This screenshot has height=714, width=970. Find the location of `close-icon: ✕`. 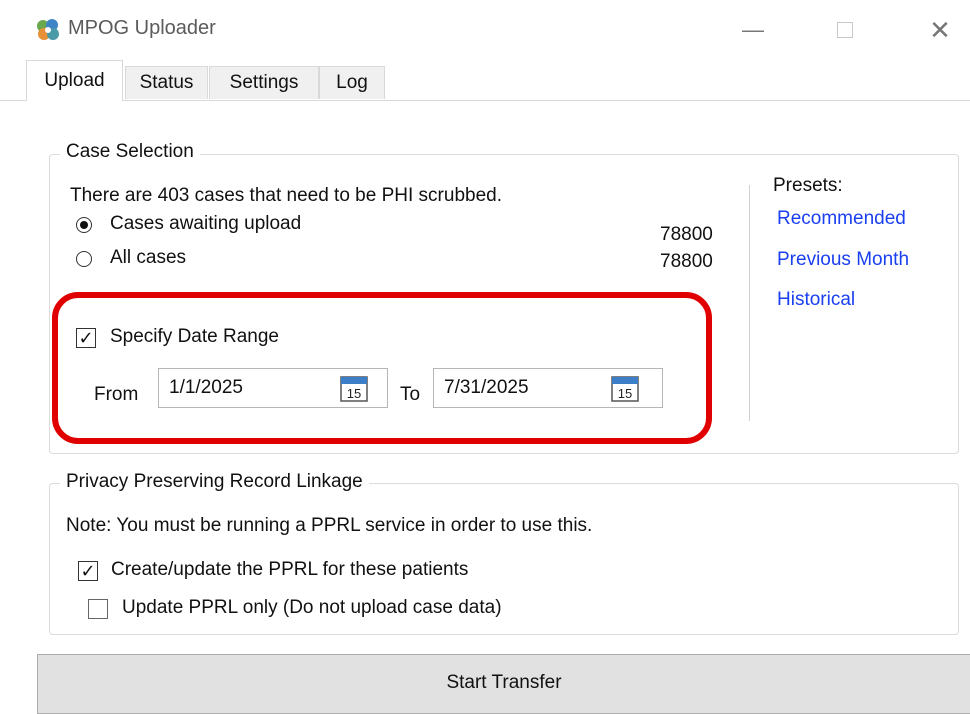

close-icon: ✕ is located at coordinates (940, 29).